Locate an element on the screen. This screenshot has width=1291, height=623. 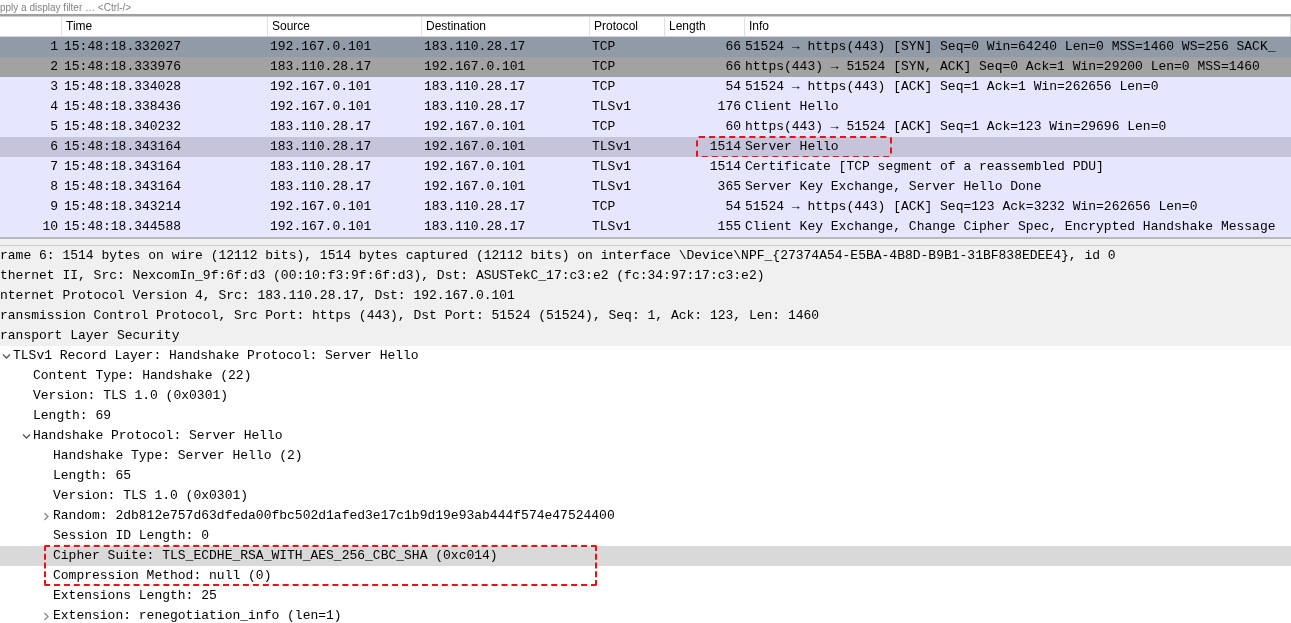
table-cell-text: 5 is located at coordinates (54, 127).